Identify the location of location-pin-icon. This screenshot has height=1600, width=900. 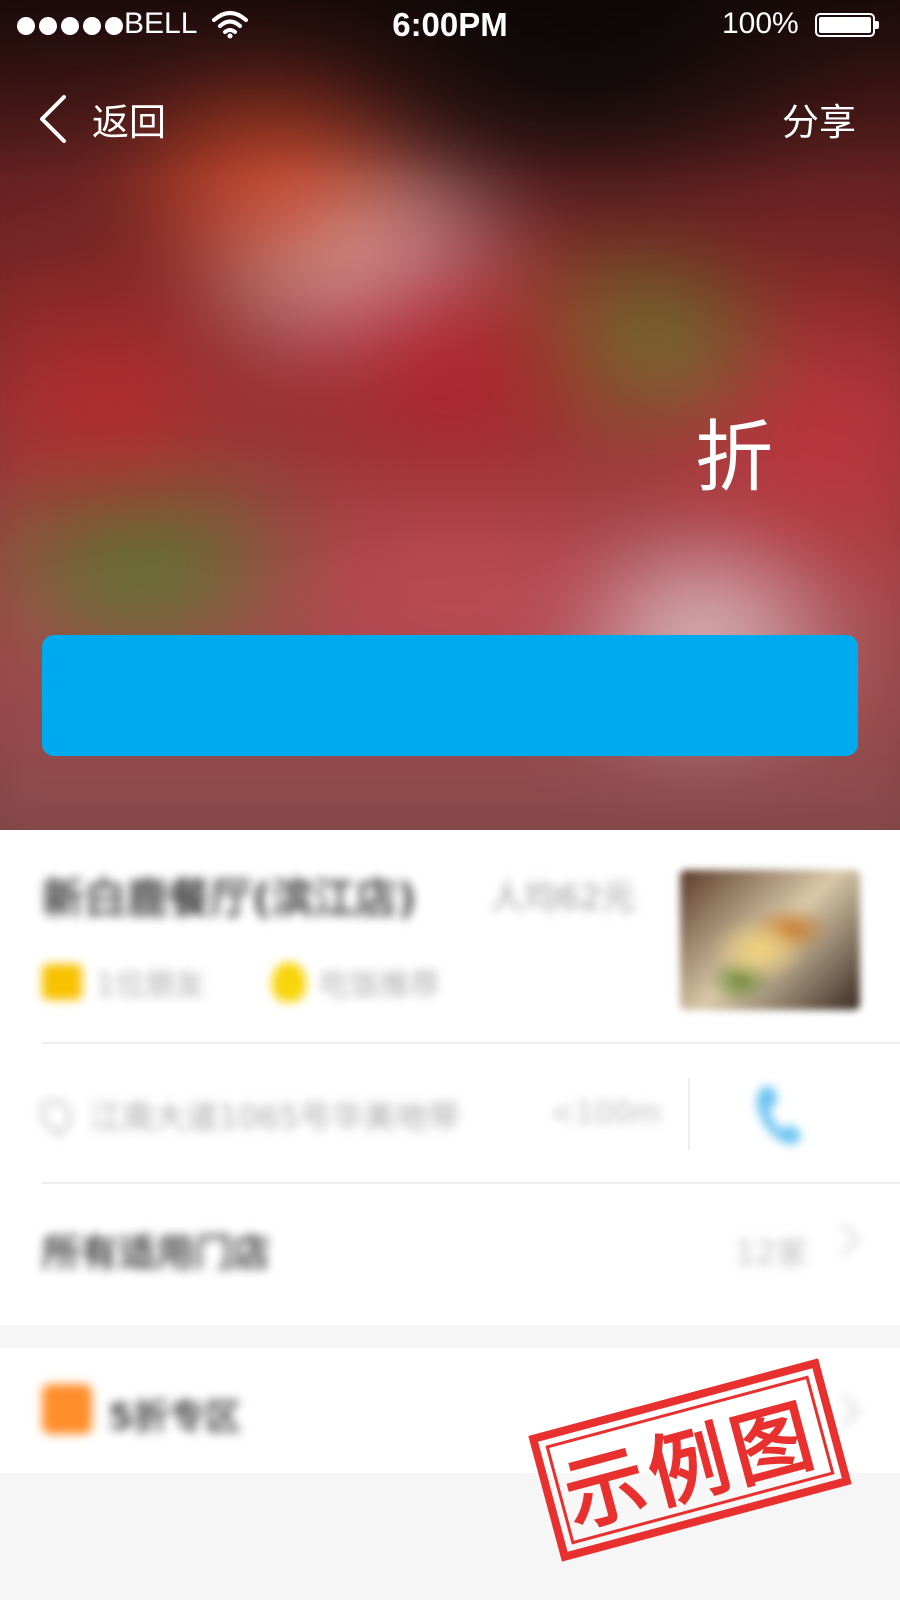
(56, 1115).